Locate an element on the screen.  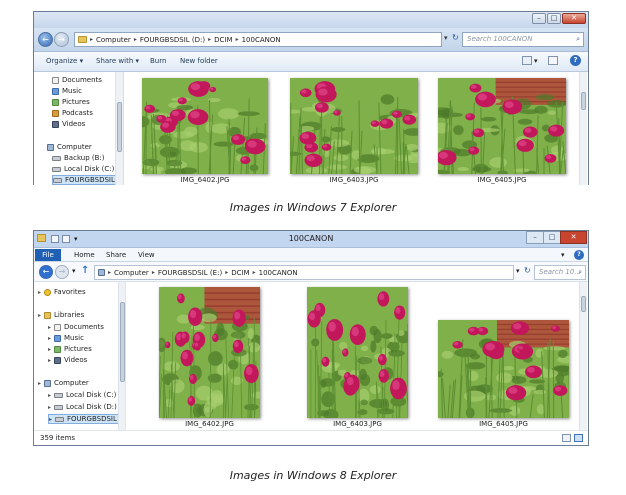
nav-item-fourgbsdsil: ▸ FOURGBSDSIL (E:) is located at coordinates (86, 419).